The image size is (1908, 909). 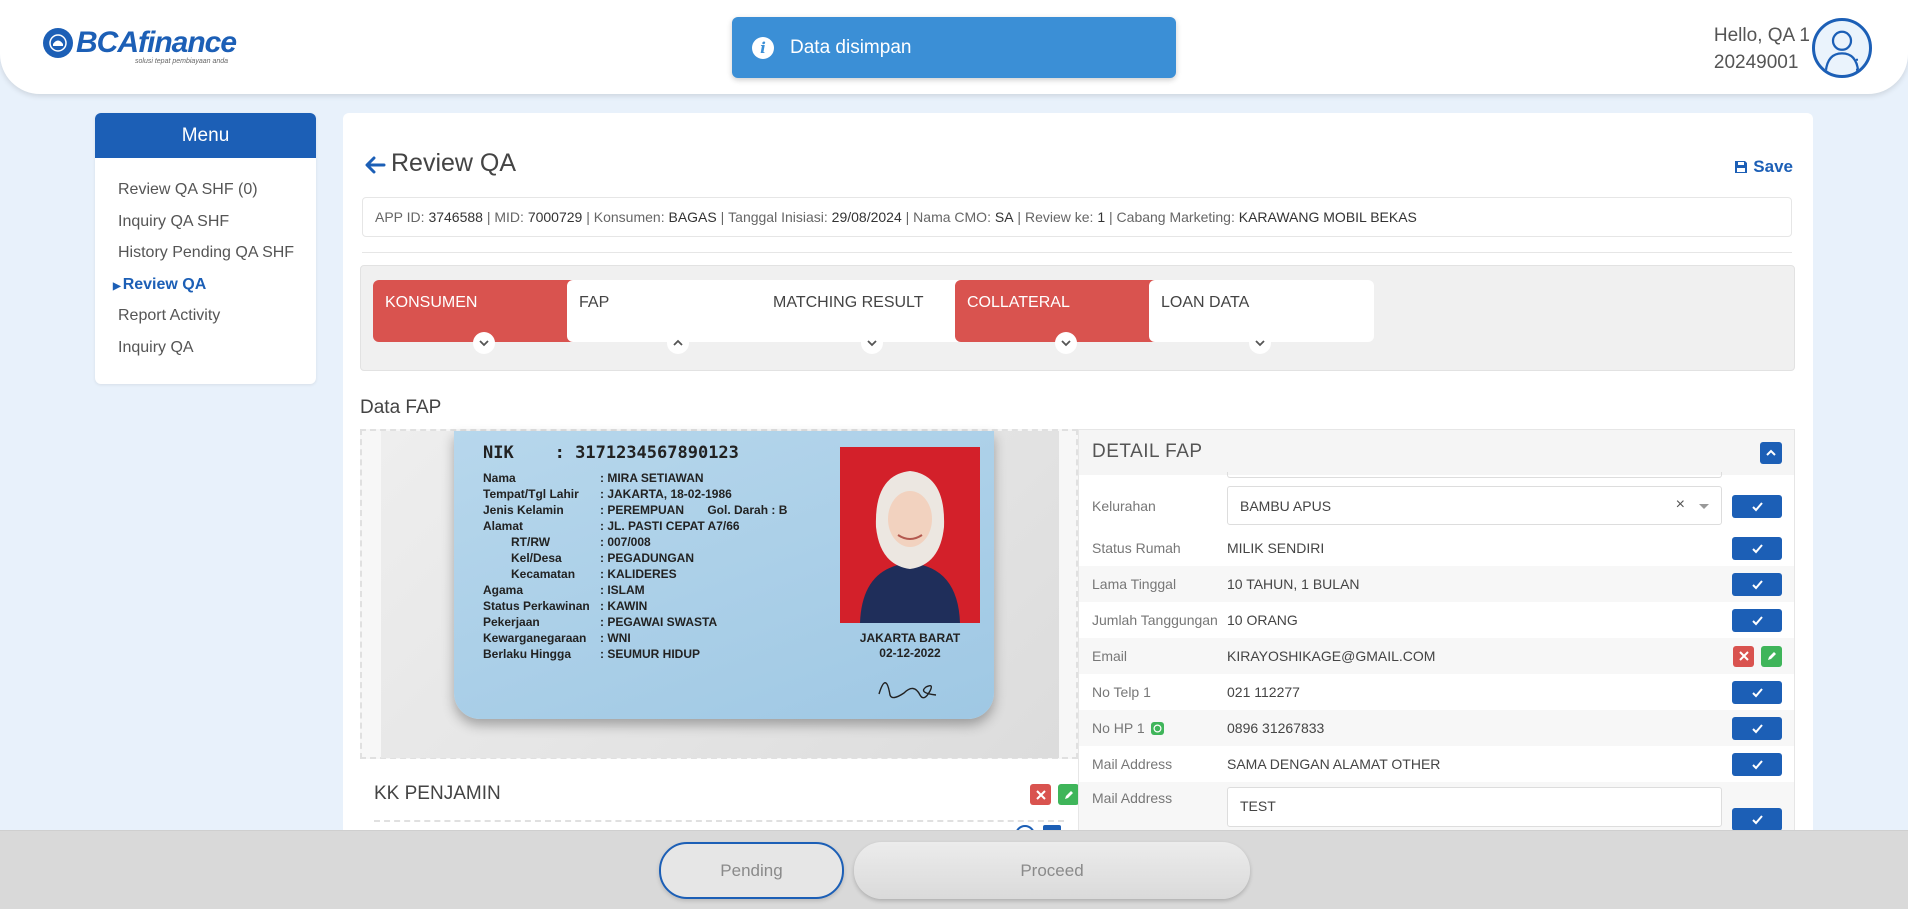 What do you see at coordinates (523, 510) in the screenshot?
I see `ktp-field-key: Jenis Kelamin` at bounding box center [523, 510].